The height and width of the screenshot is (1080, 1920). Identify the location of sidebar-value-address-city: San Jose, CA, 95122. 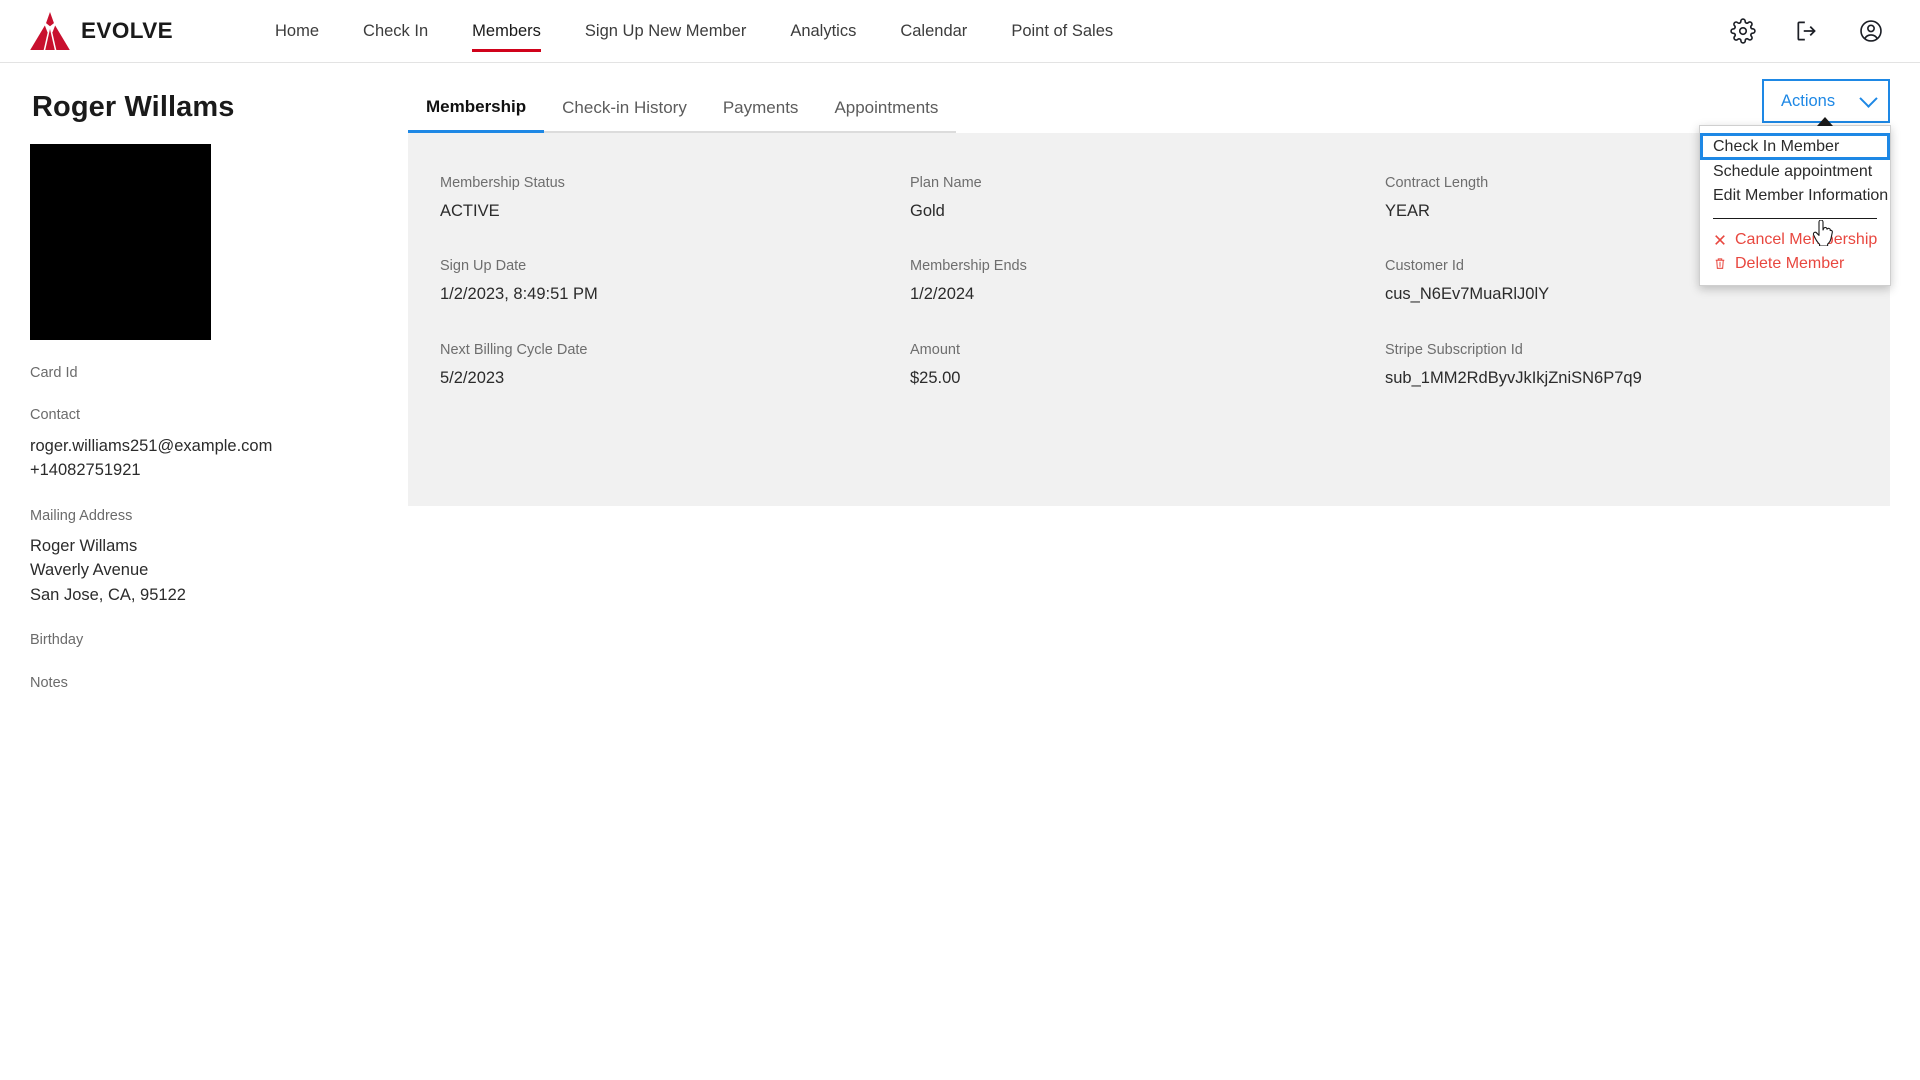
(108, 594).